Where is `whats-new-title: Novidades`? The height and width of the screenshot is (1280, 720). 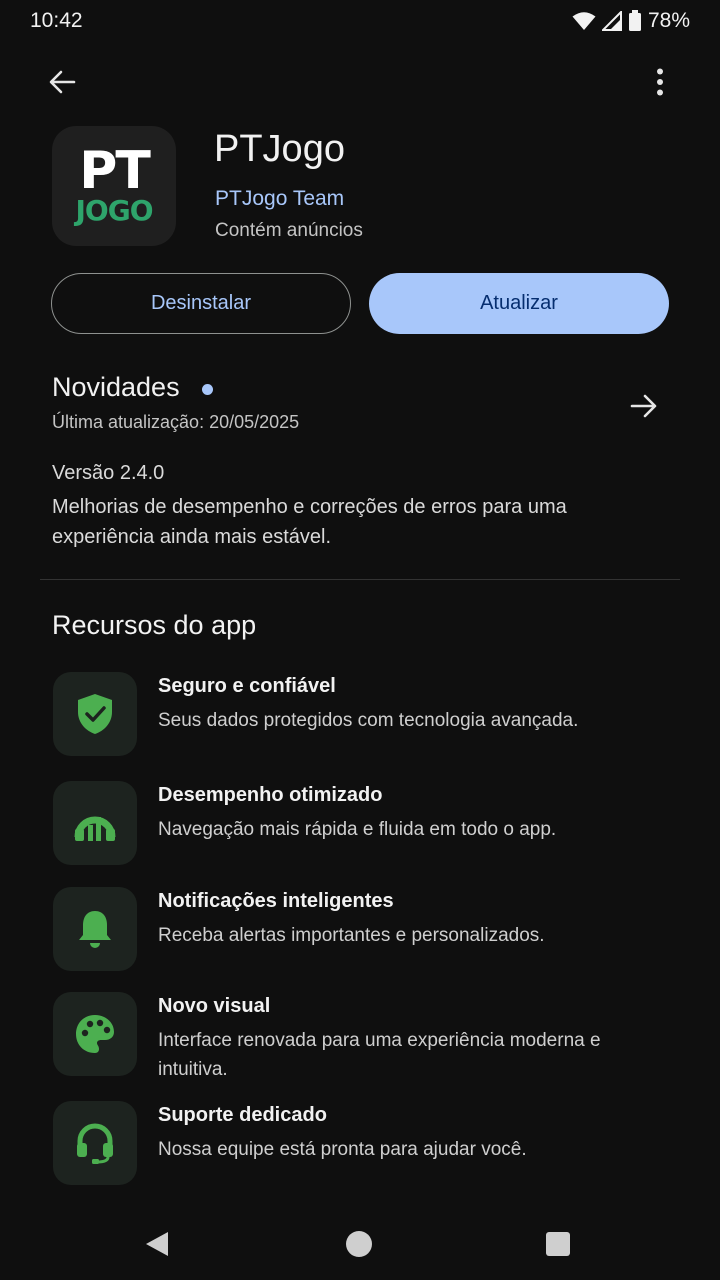
whats-new-title: Novidades is located at coordinates (116, 387).